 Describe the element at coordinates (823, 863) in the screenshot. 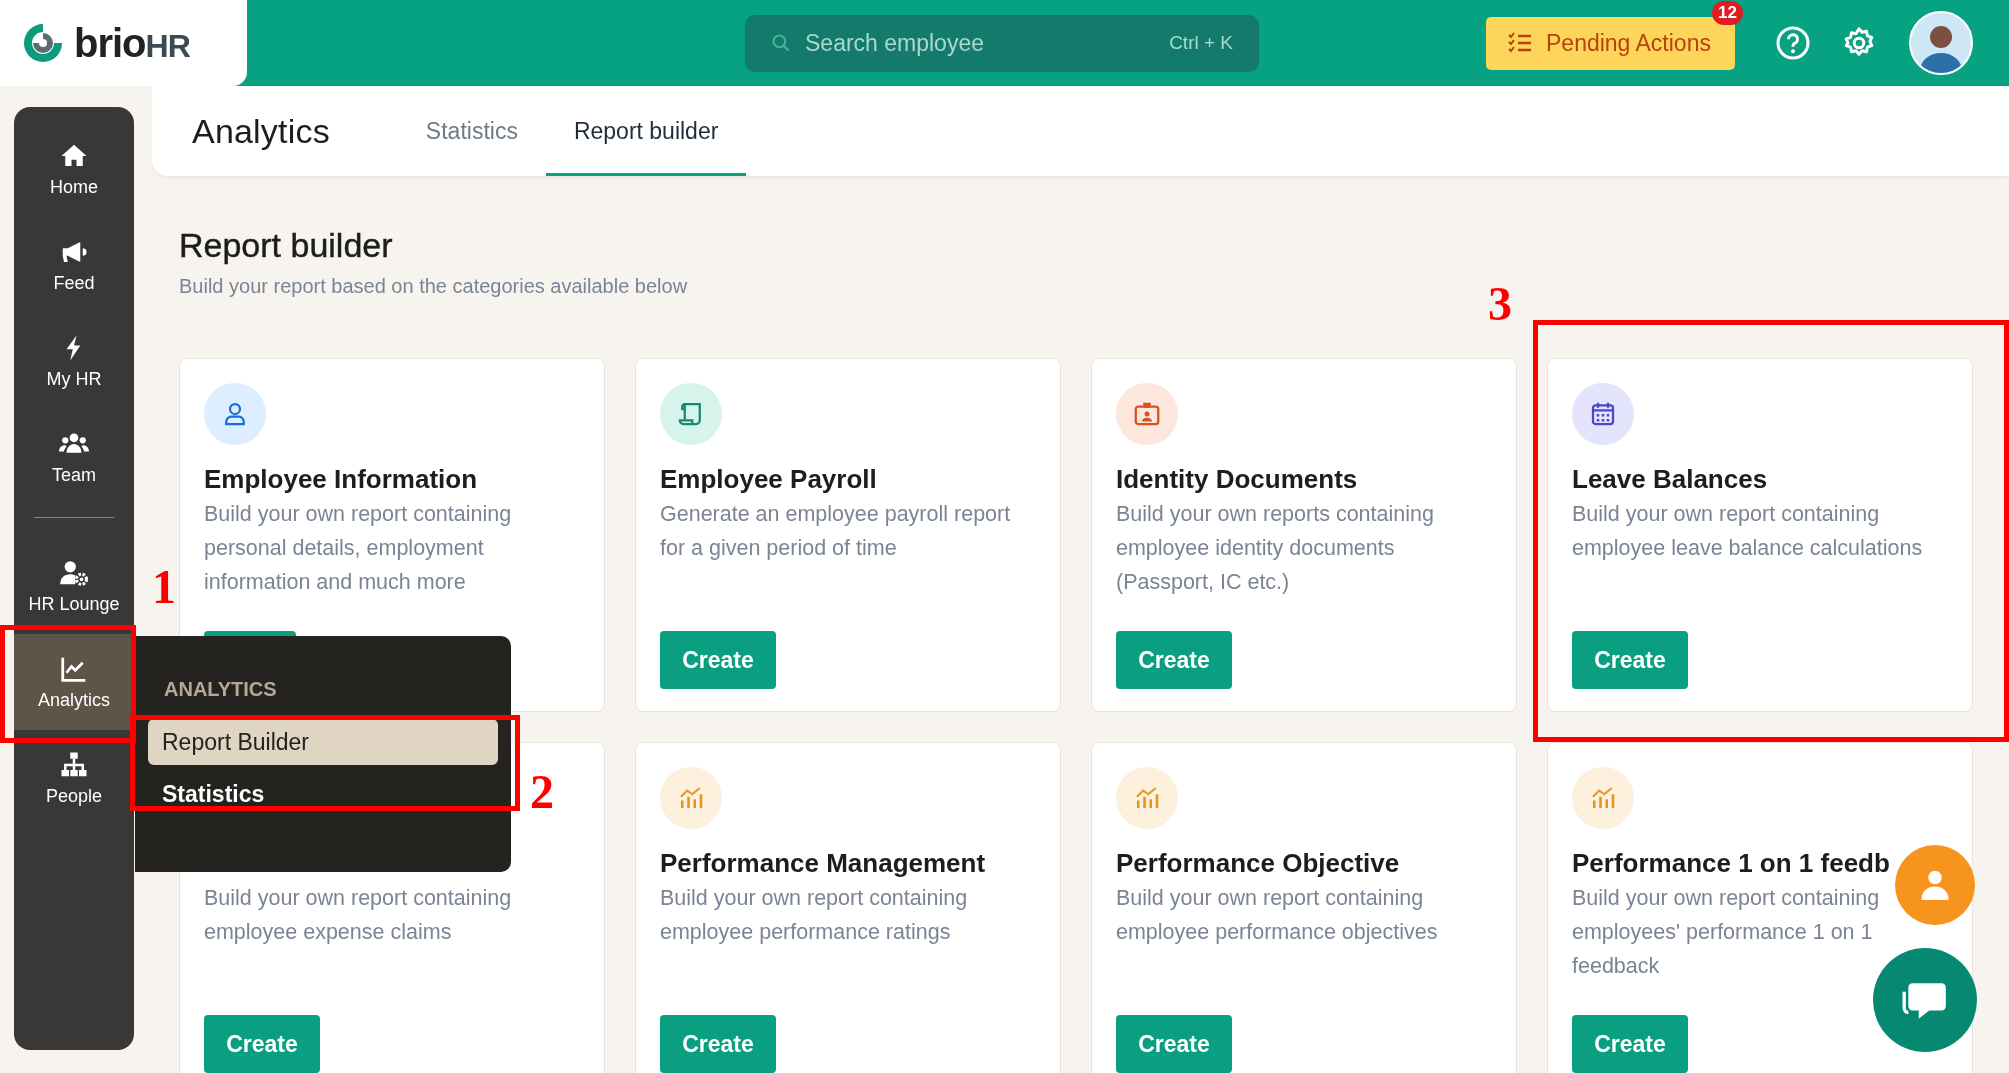

I see `card-title: Performance Management` at that location.